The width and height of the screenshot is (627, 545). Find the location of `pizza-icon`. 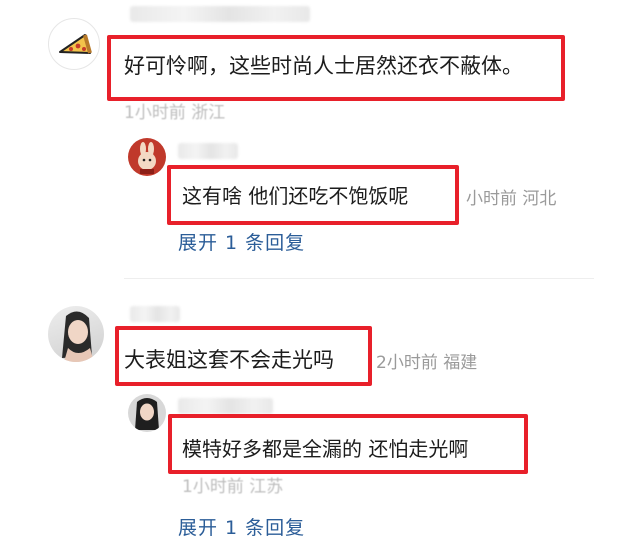

pizza-icon is located at coordinates (75, 44).